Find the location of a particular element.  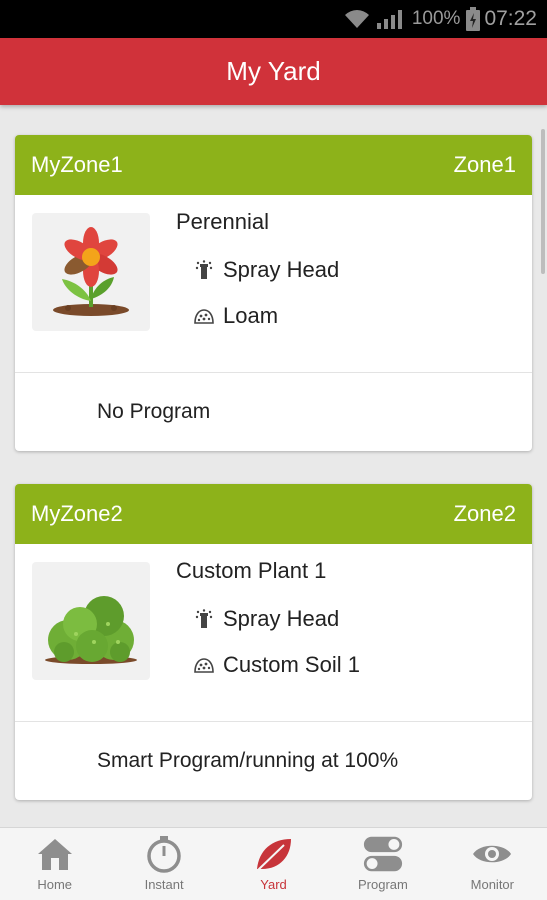

soil-type: Custom Soil 1 is located at coordinates (291, 664).